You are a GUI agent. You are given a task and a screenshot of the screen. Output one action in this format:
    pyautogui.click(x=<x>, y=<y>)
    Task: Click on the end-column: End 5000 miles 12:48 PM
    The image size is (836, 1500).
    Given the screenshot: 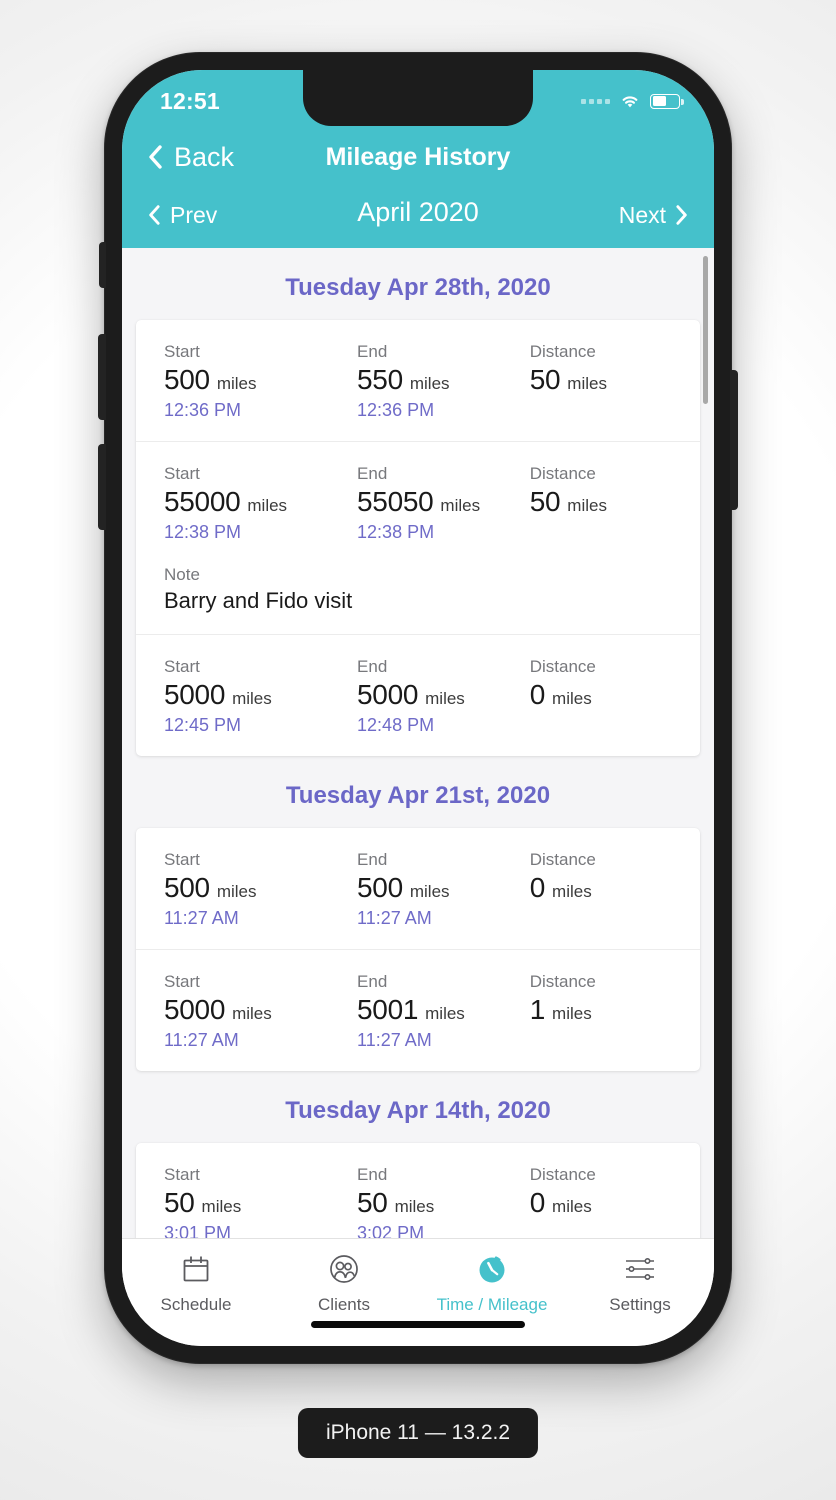 What is the action you would take?
    pyautogui.click(x=443, y=696)
    